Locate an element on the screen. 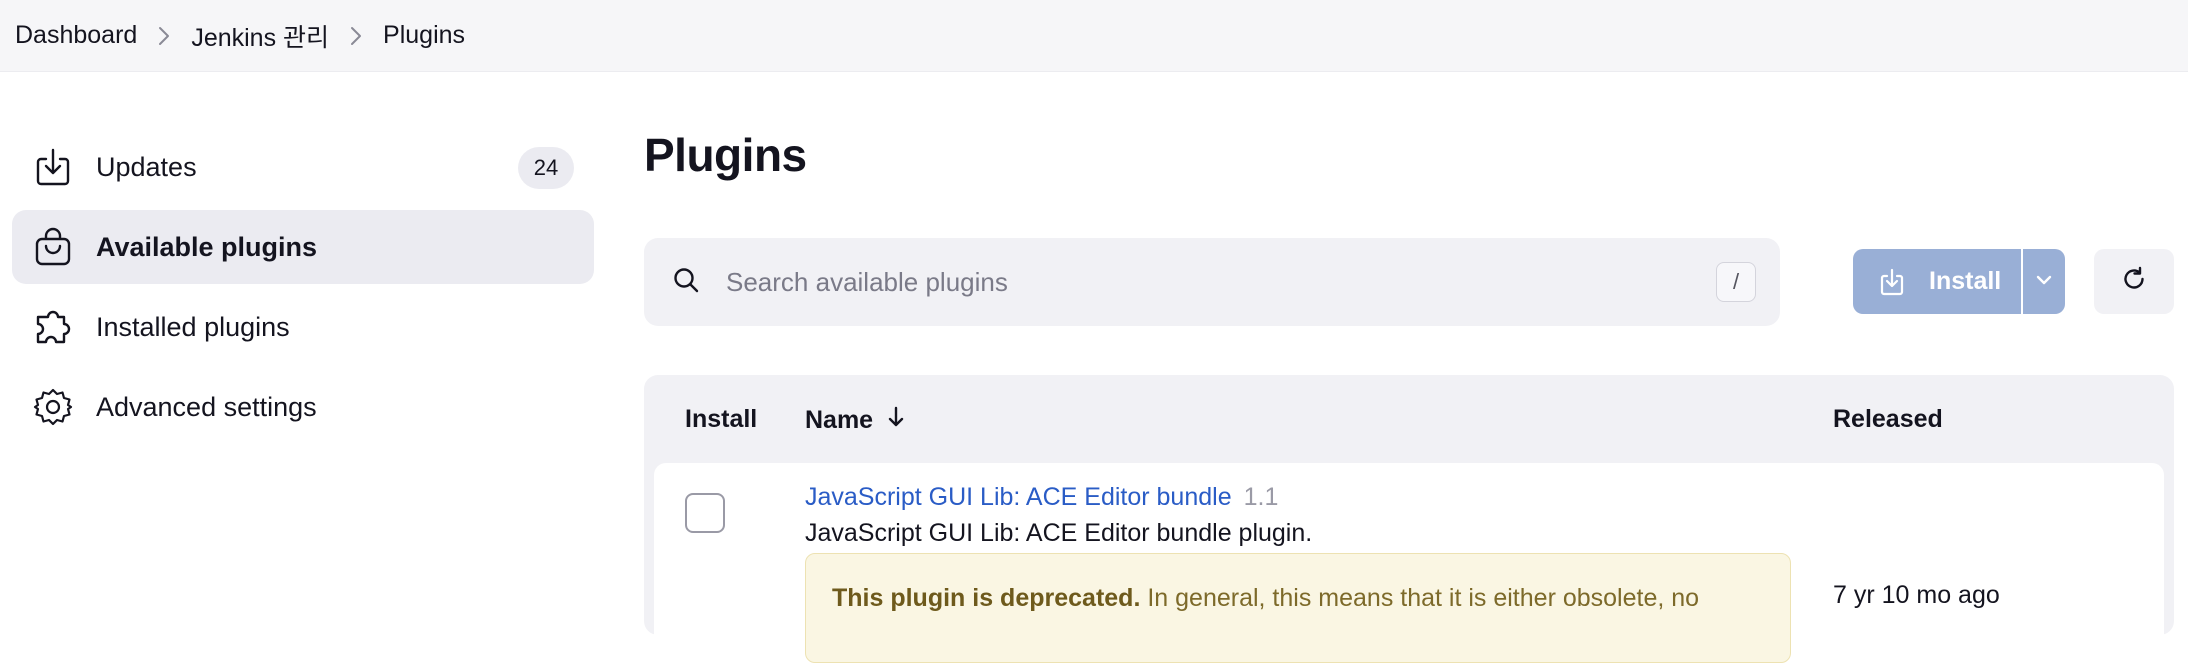 This screenshot has height=663, width=2188. shopping-bag-icon is located at coordinates (53, 247).